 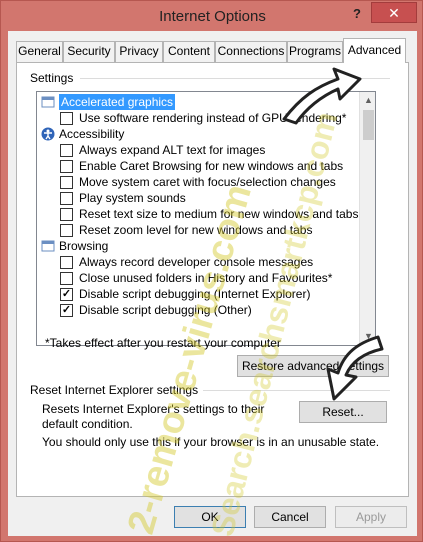 I want to click on tab-general: General, so click(x=39, y=51).